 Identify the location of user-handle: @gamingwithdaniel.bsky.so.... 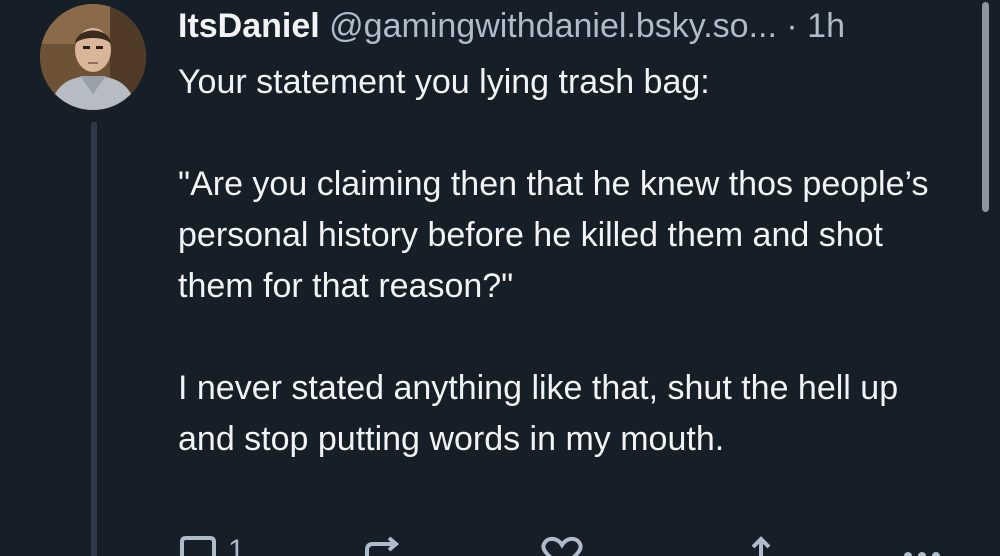
(553, 26).